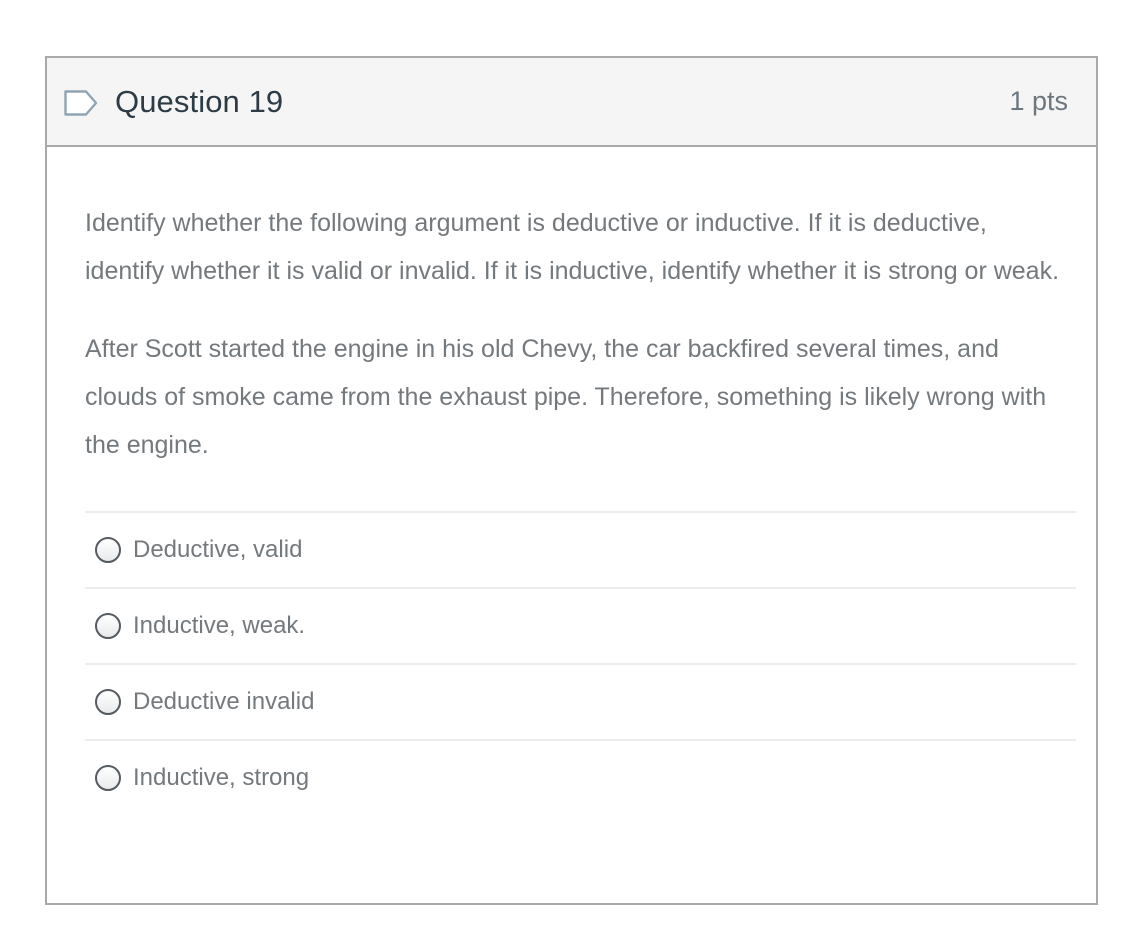 The width and height of the screenshot is (1143, 925). Describe the element at coordinates (81, 102) in the screenshot. I see `flag-outline-icon` at that location.